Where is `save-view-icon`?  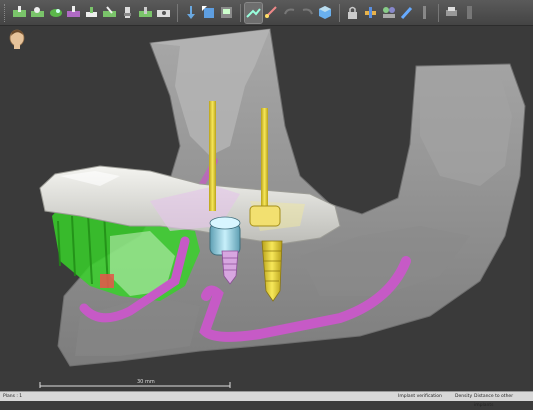
save-view-icon is located at coordinates (226, 12).